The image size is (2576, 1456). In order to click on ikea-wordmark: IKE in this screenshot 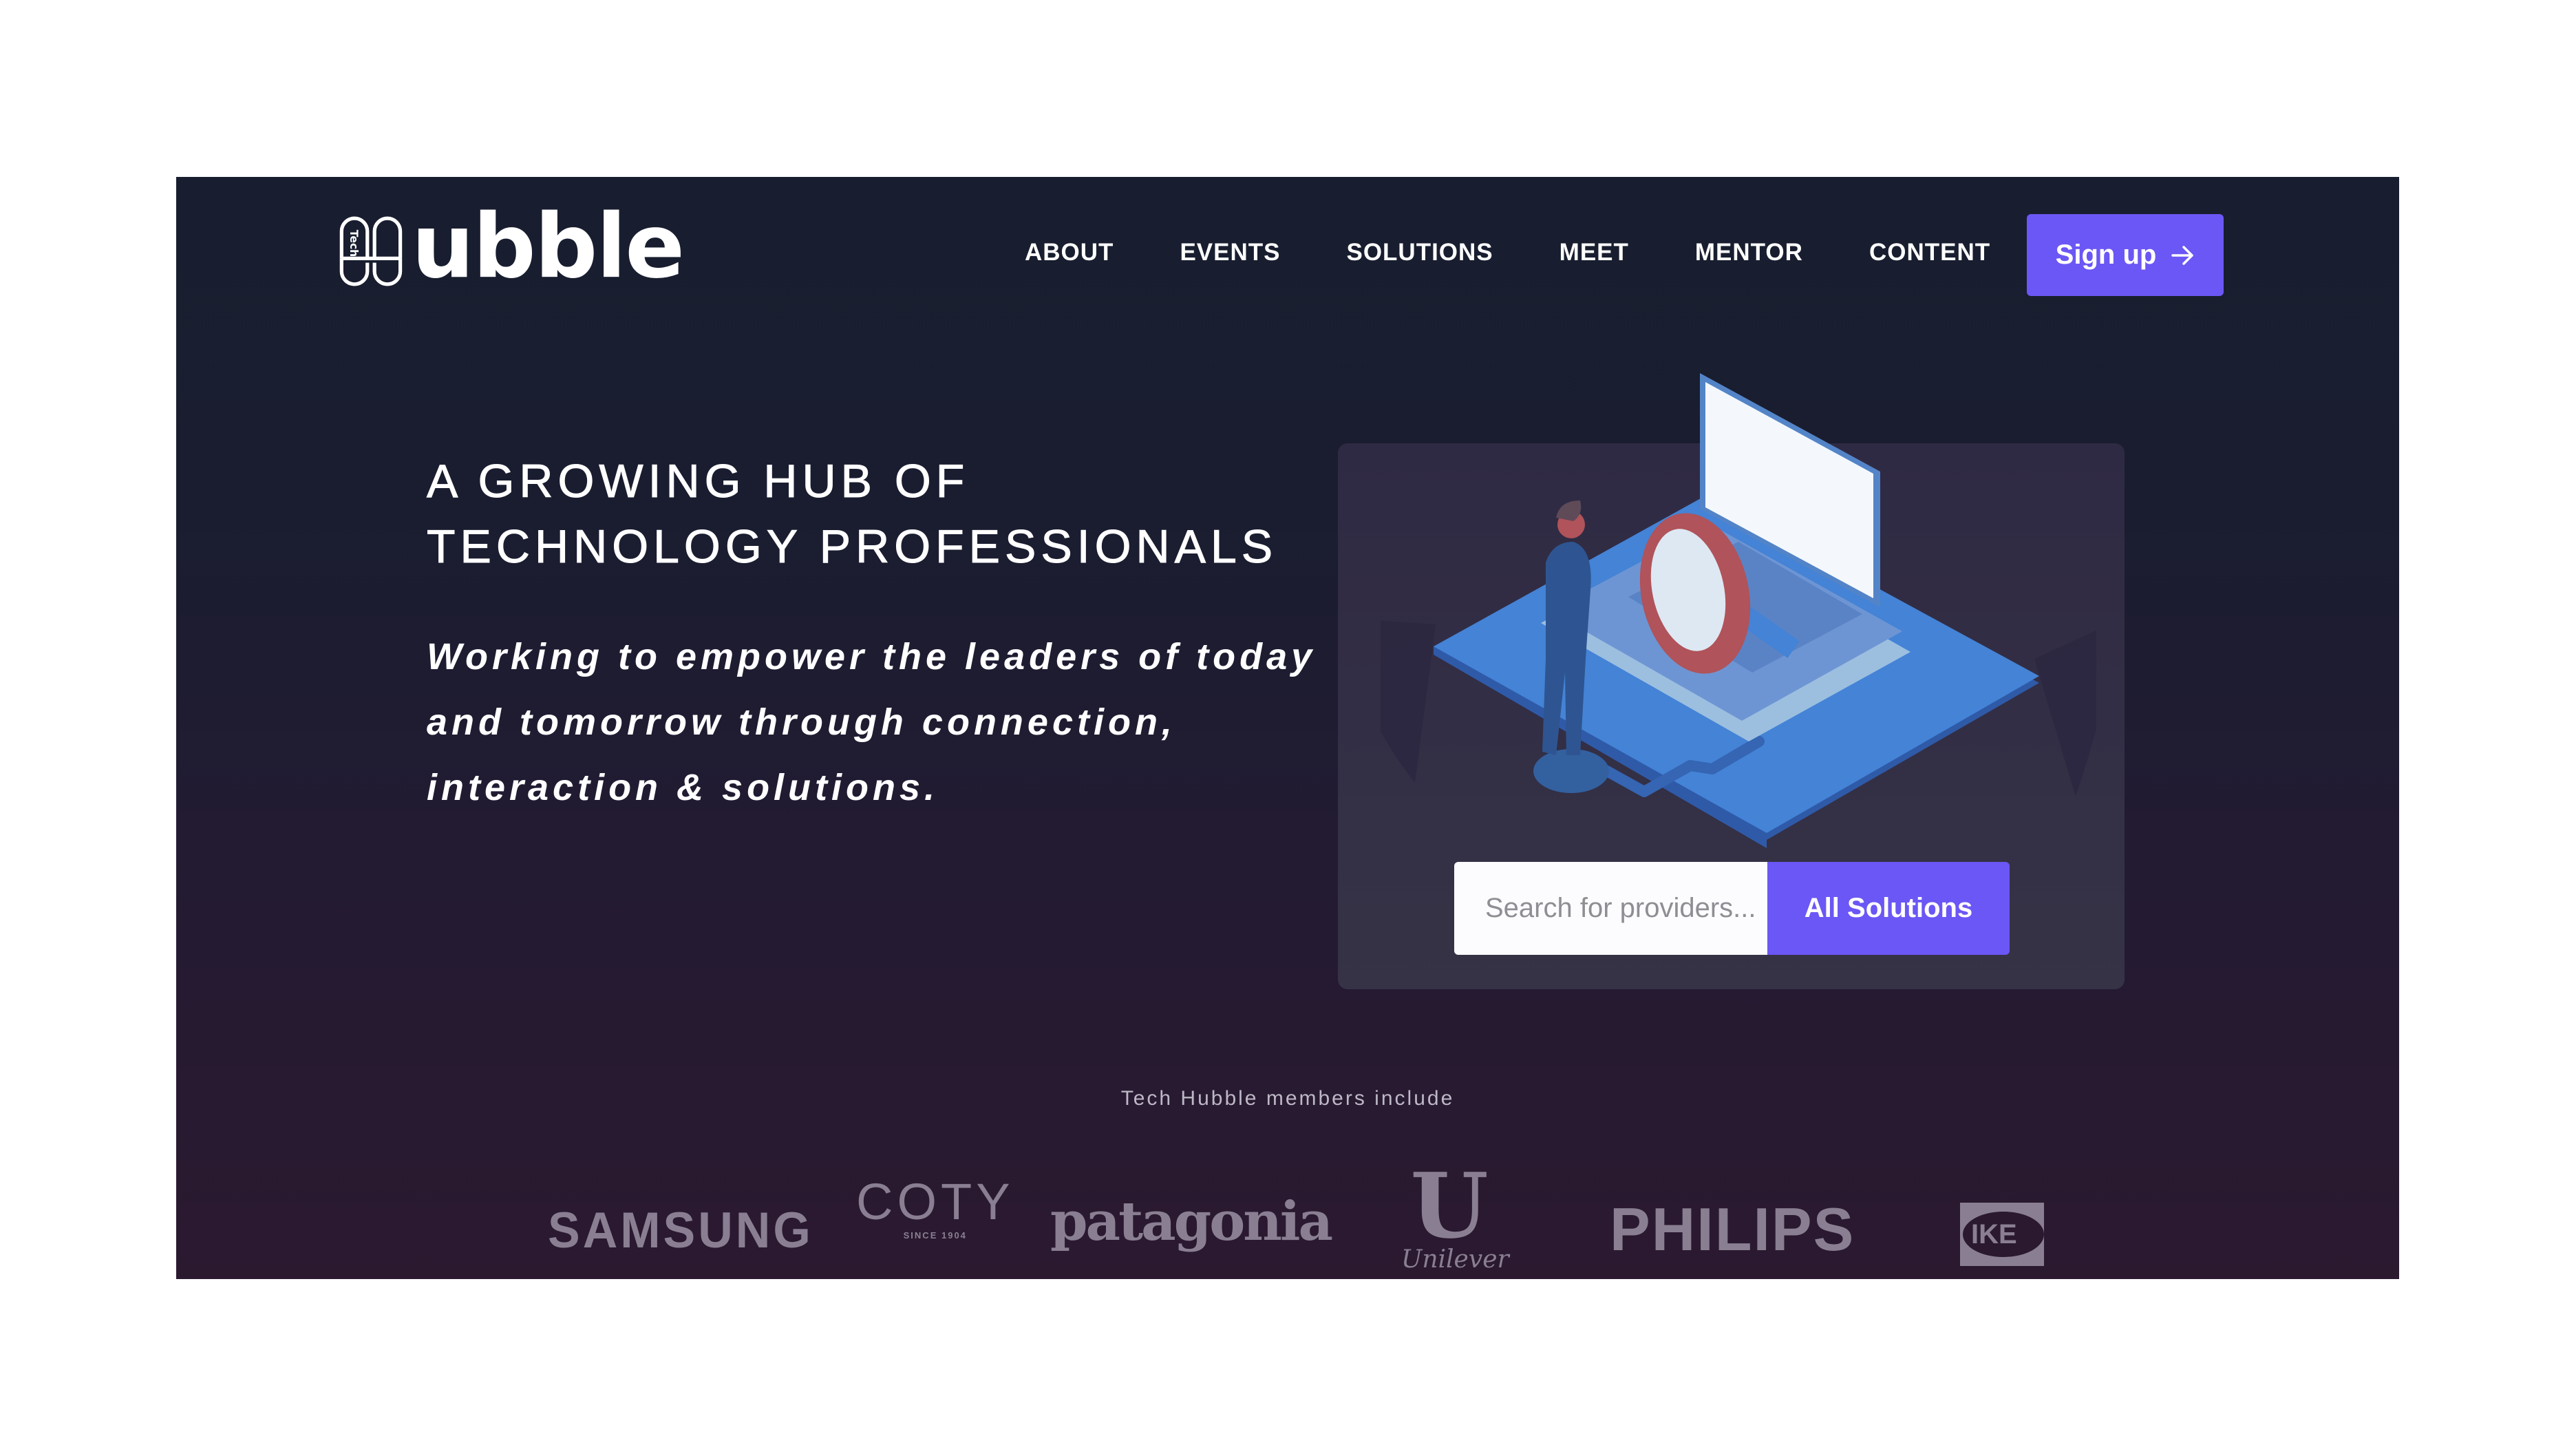, I will do `click(2003, 1234)`.